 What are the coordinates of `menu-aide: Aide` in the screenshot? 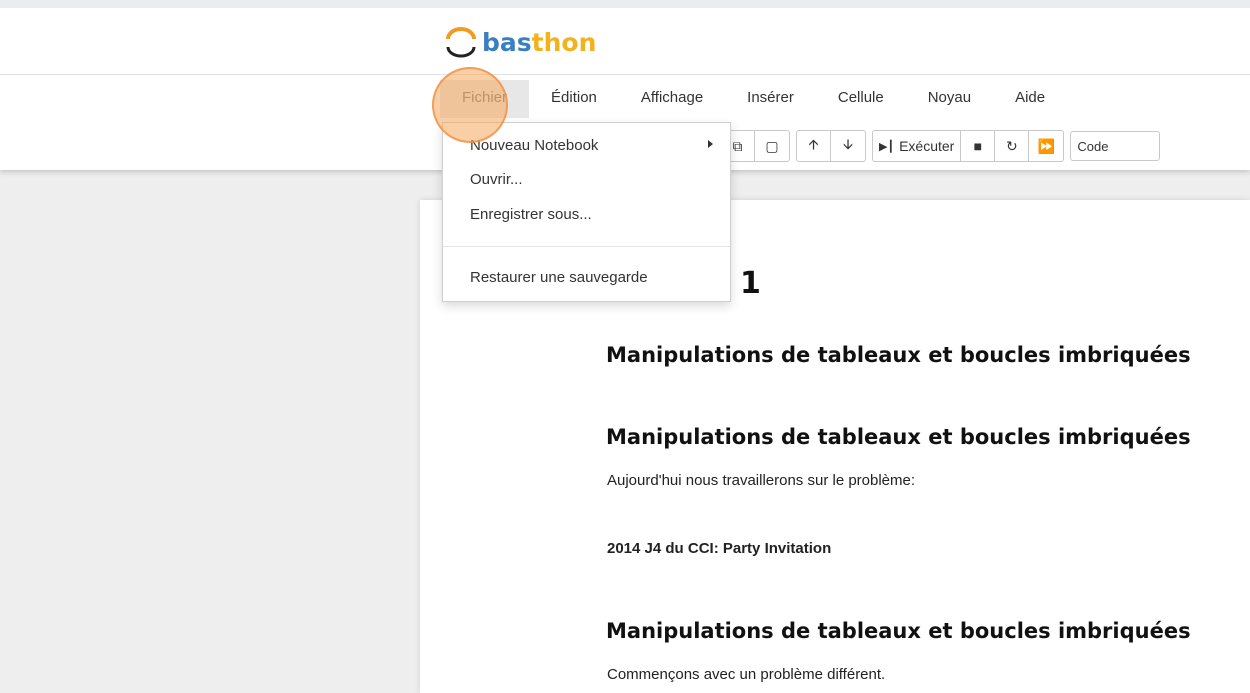 It's located at (1030, 99).